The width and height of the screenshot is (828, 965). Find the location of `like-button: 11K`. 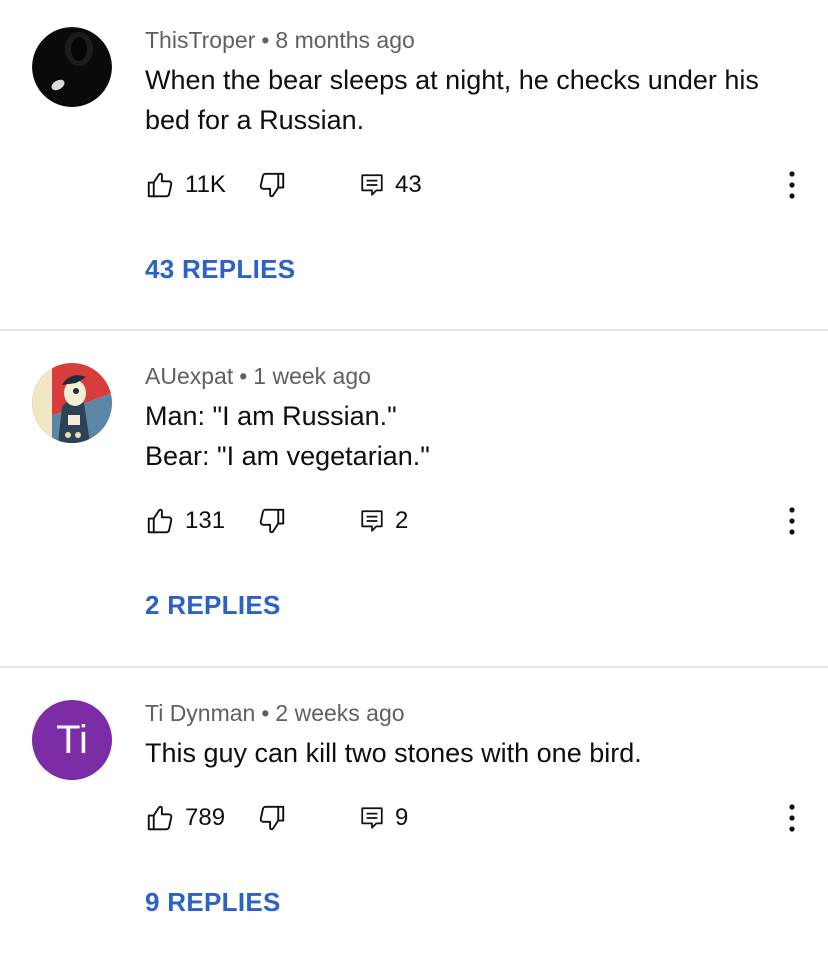

like-button: 11K is located at coordinates (185, 185).